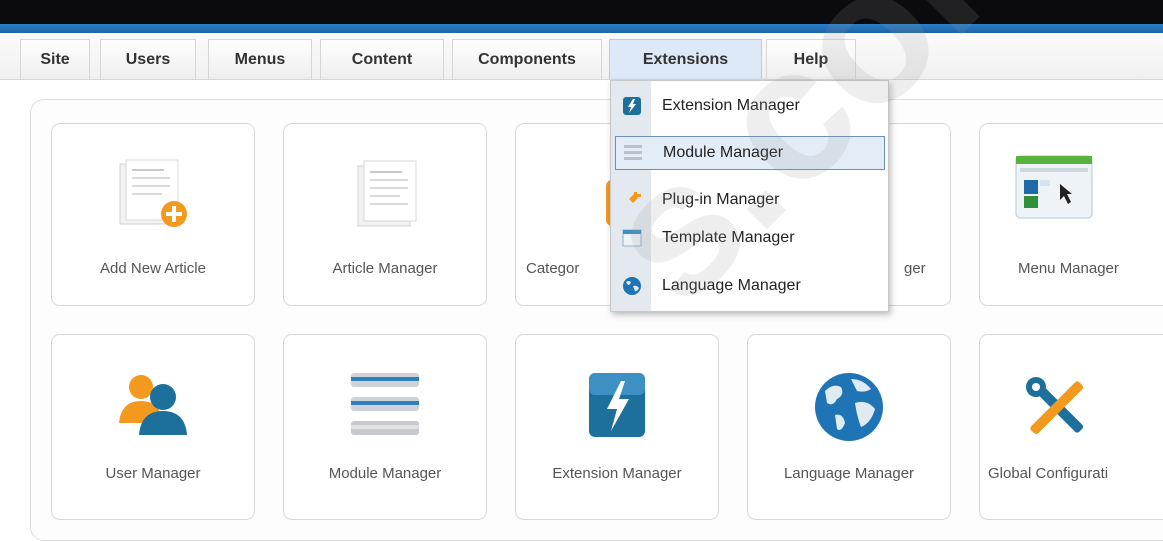 Image resolution: width=1163 pixels, height=541 pixels. What do you see at coordinates (382, 59) in the screenshot?
I see `menu-content: Content` at bounding box center [382, 59].